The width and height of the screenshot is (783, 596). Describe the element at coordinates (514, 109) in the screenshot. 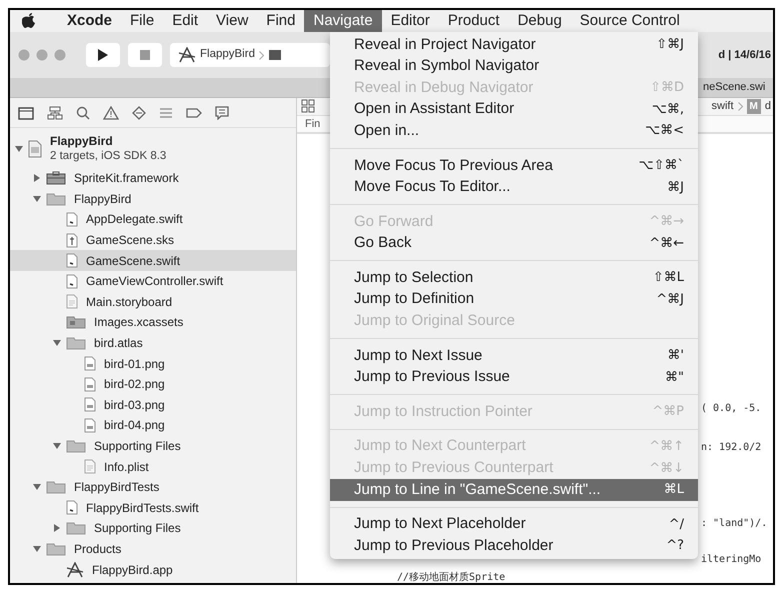

I see `menu-item: Open in Assistant Editor ⌥⌘,` at that location.